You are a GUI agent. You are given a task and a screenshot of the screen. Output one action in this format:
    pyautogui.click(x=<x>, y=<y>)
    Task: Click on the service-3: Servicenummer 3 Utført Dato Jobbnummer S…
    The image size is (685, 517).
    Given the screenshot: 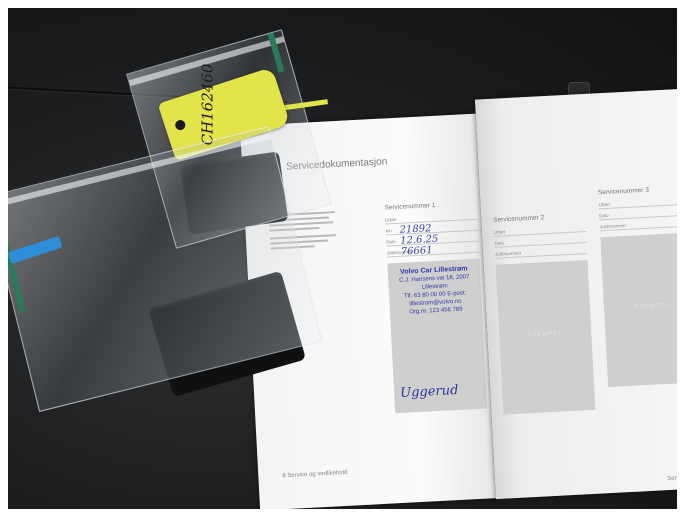 What is the action you would take?
    pyautogui.click(x=637, y=286)
    